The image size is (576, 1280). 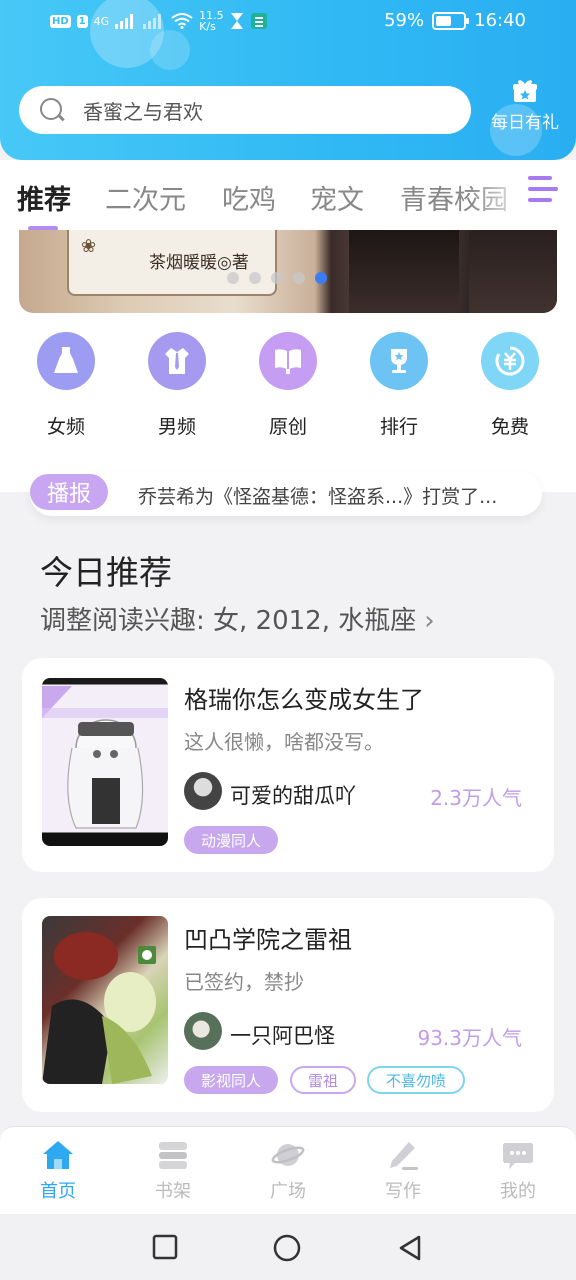 What do you see at coordinates (288, 80) in the screenshot?
I see `app-header: HD 1 4G 11.5 K/s 59% 16:40 香蜜之与君欢 每日有礼` at bounding box center [288, 80].